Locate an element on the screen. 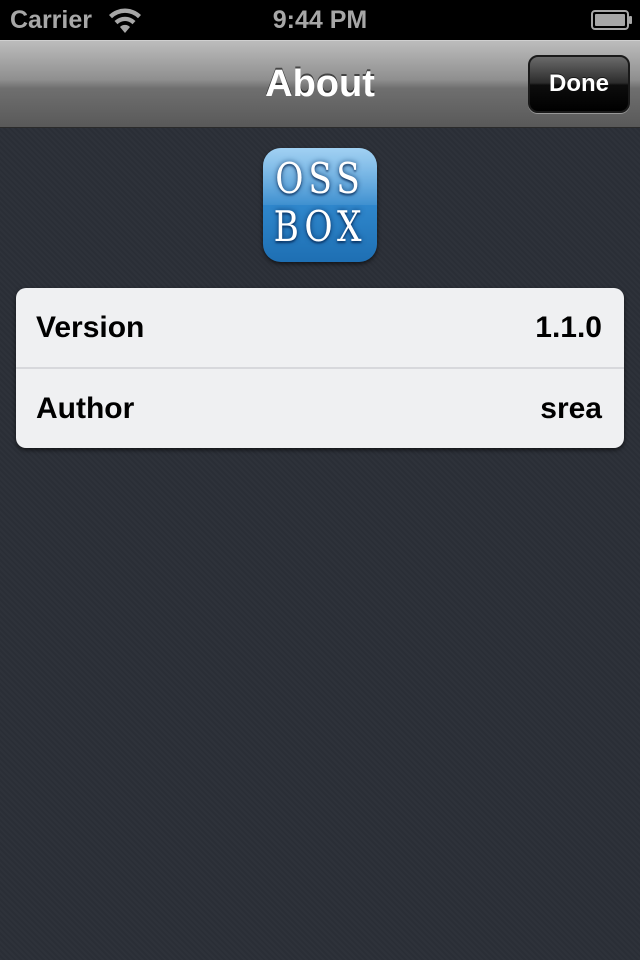  app-logo-icon: OSS BOX is located at coordinates (320, 205).